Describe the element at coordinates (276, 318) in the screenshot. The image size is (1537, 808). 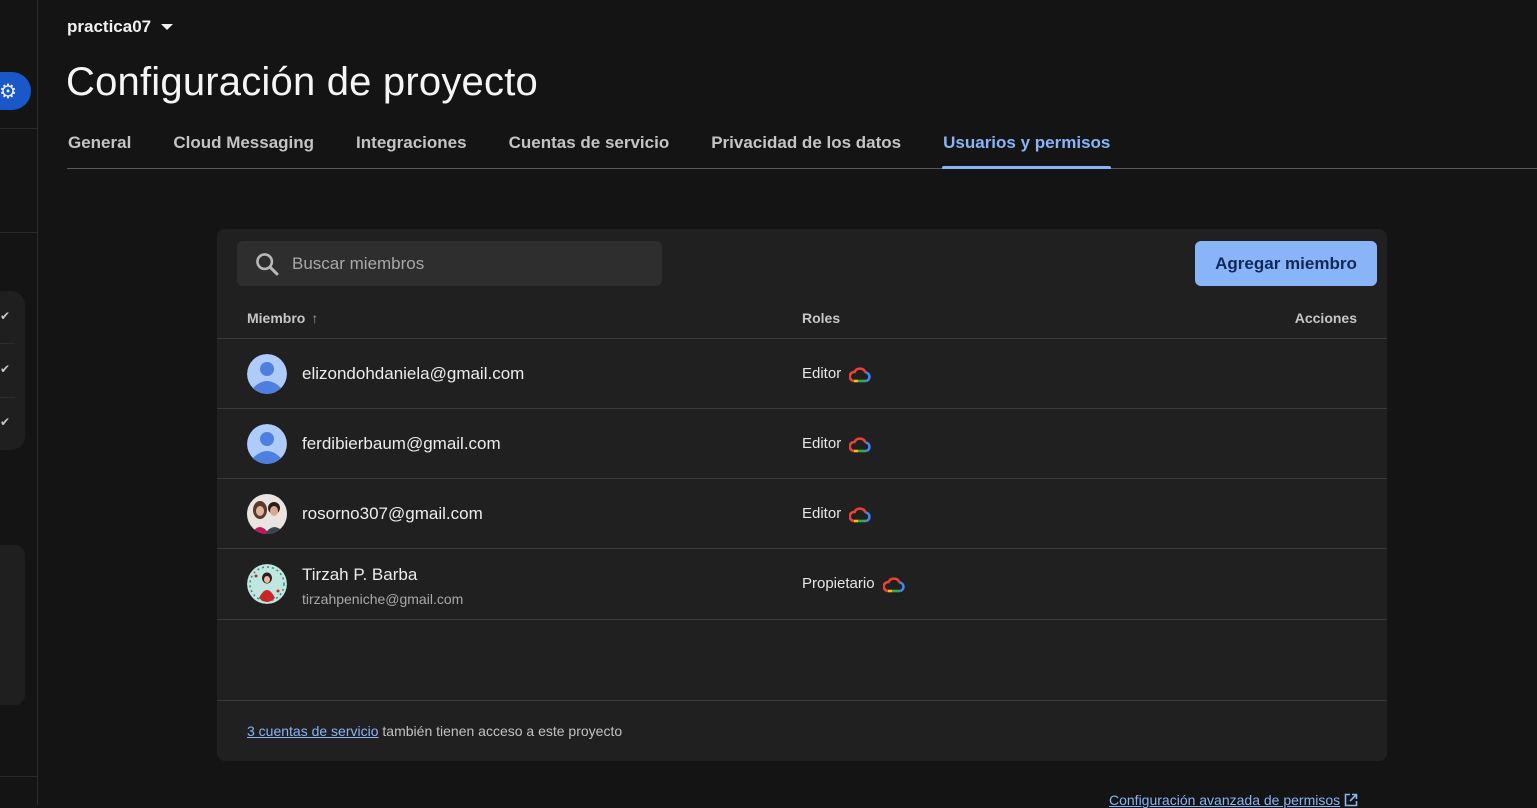
I see `column-member-label: Miembro` at that location.